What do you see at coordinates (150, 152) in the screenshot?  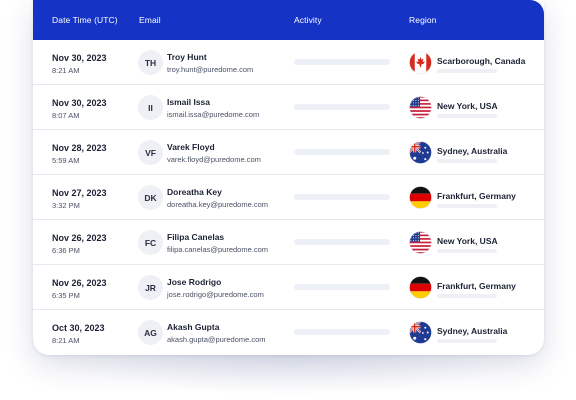 I see `avatar: VF` at bounding box center [150, 152].